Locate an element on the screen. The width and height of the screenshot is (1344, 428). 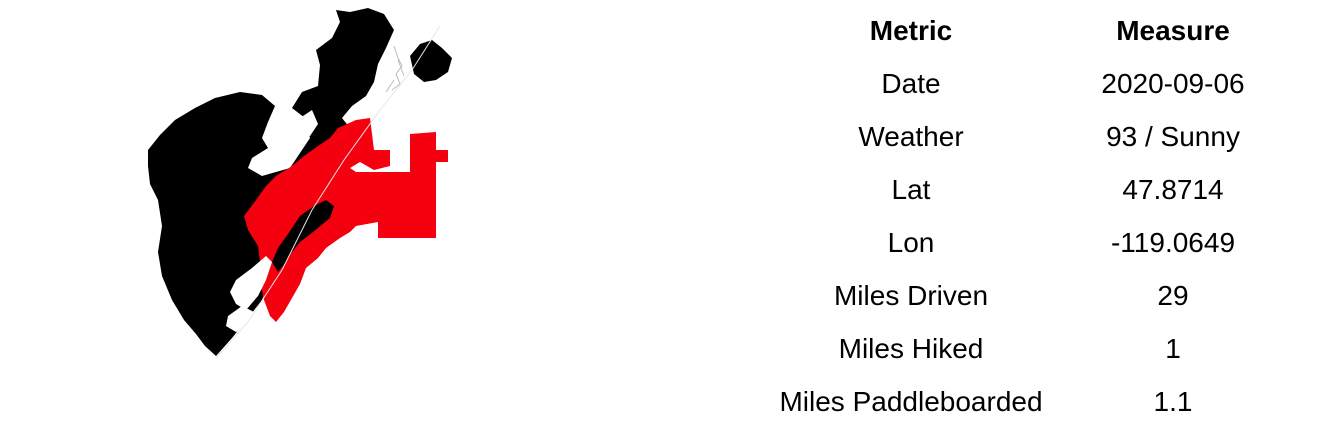
metric-cell: Miles Paddleboarded is located at coordinates (911, 401).